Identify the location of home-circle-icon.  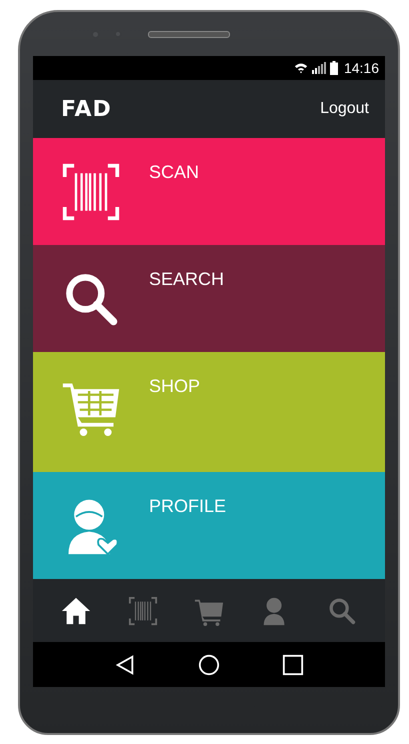
(209, 665).